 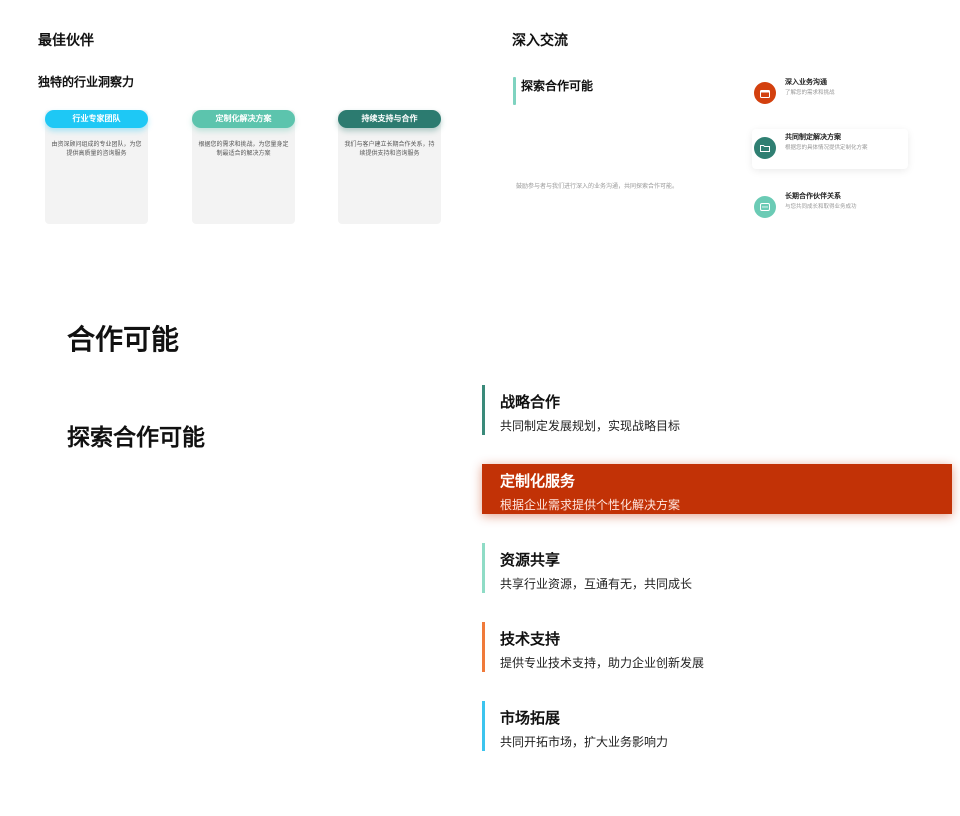 What do you see at coordinates (765, 207) in the screenshot?
I see `chat-icon` at bounding box center [765, 207].